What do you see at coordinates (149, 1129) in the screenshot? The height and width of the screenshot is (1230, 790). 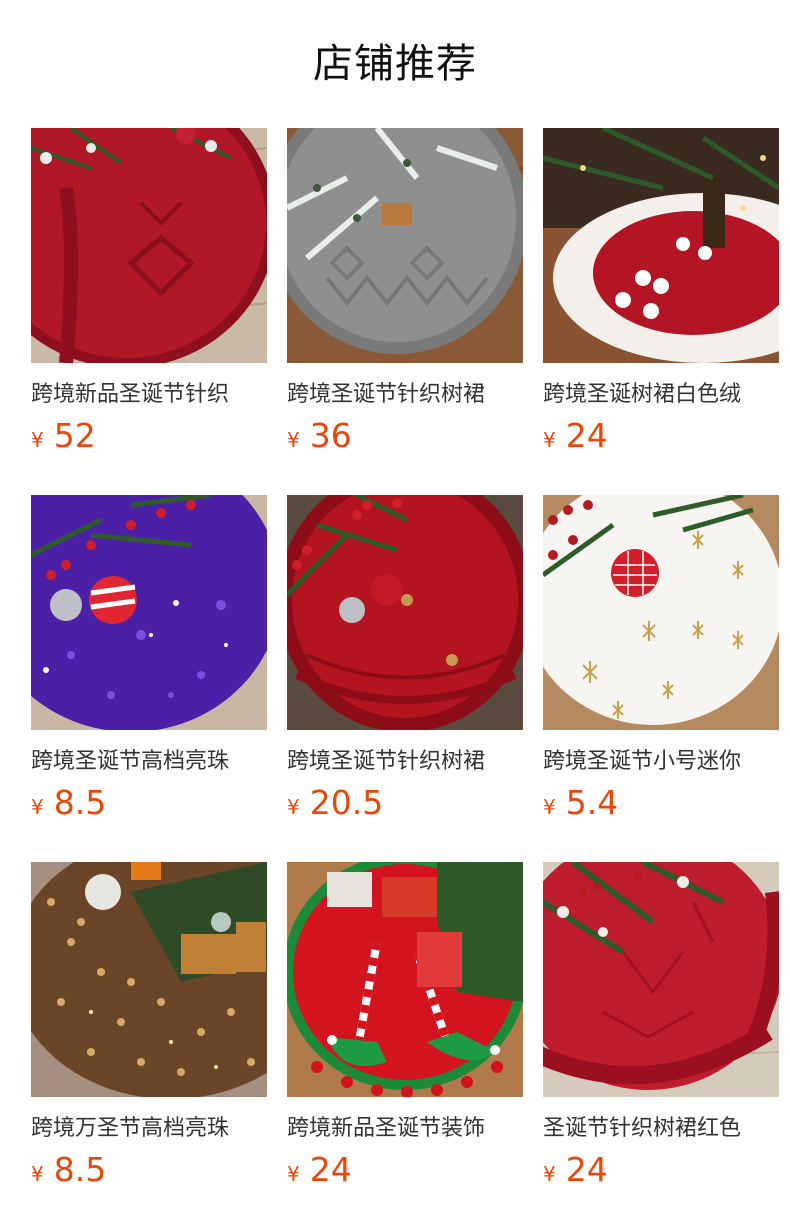 I see `product-name: 跨境万圣节高档亮珠` at bounding box center [149, 1129].